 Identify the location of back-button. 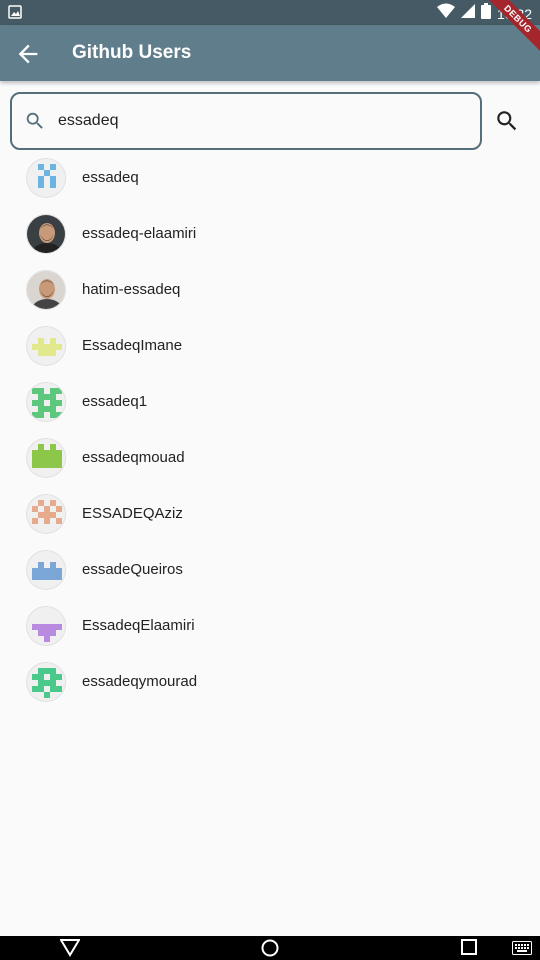
(28, 54).